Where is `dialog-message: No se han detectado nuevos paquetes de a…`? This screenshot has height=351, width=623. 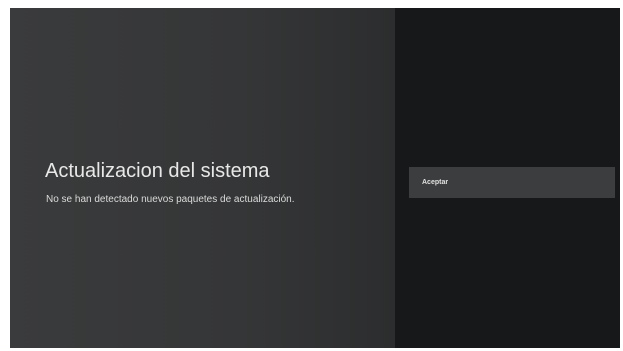 dialog-message: No se han detectado nuevos paquetes de a… is located at coordinates (170, 199).